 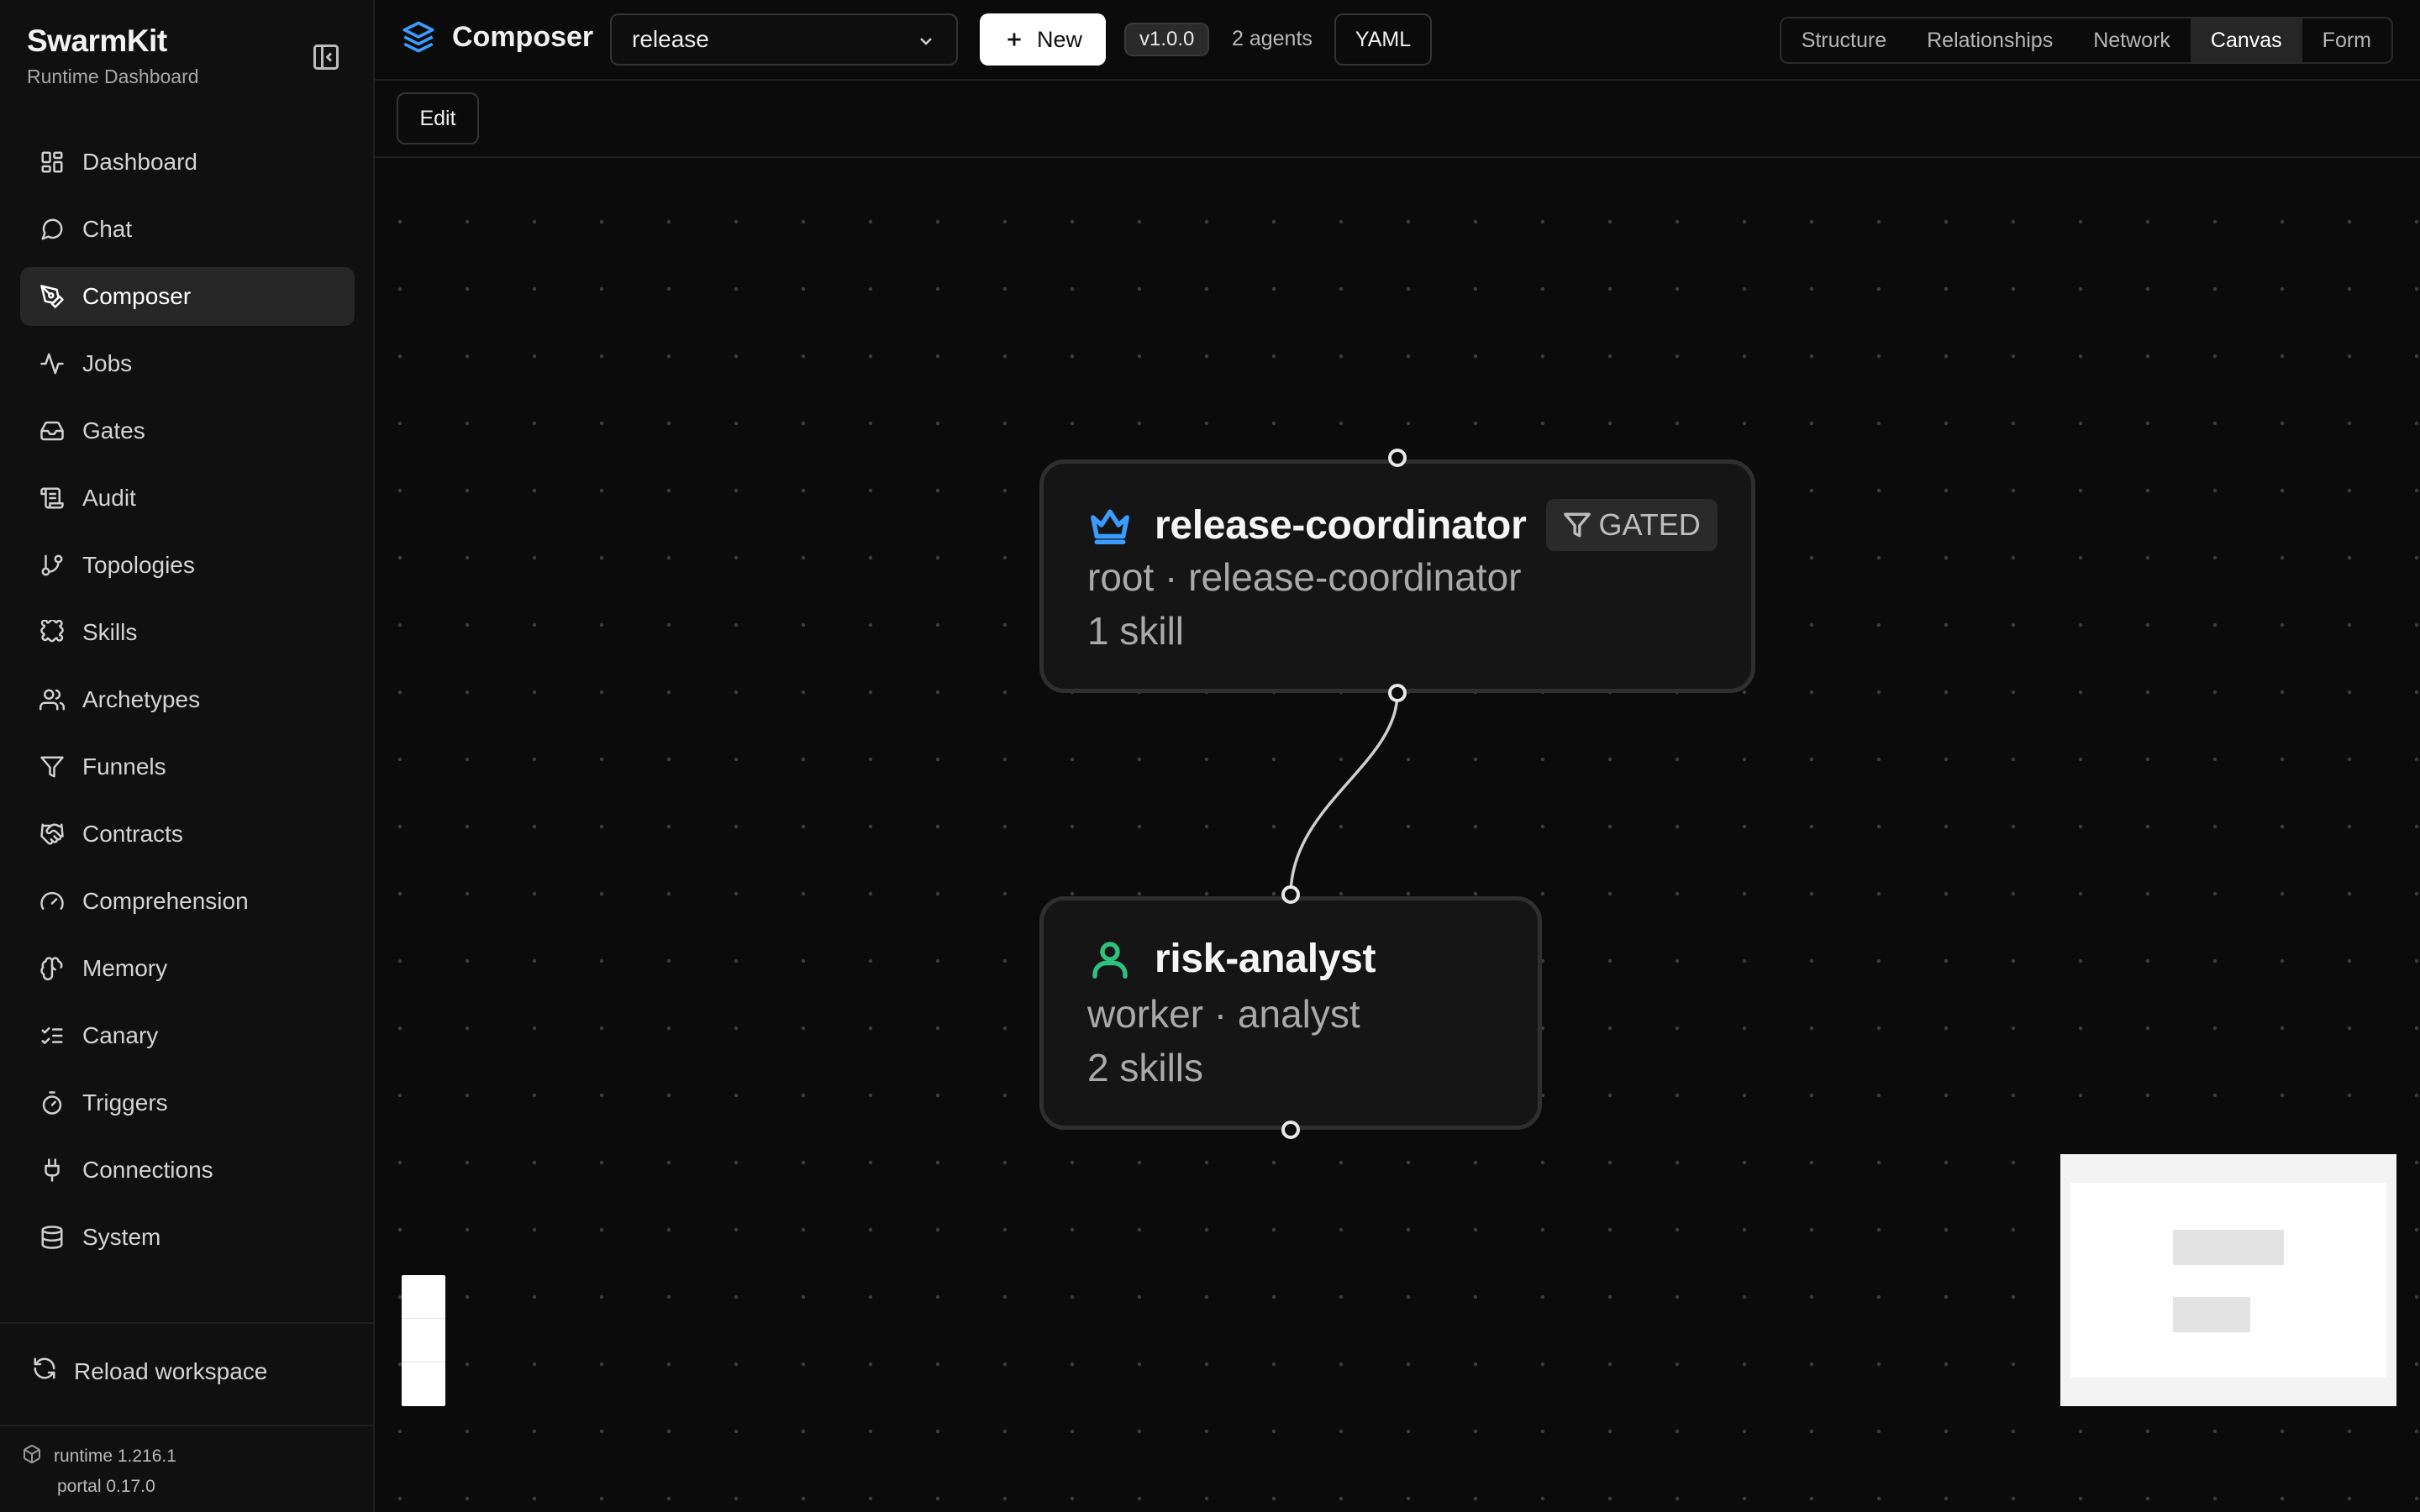 I want to click on sidebar-item-gates: Gates, so click(x=187, y=431).